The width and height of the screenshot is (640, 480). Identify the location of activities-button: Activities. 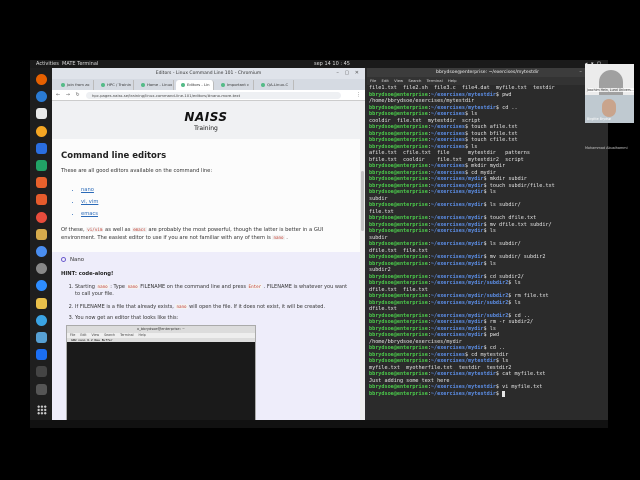
(47, 64).